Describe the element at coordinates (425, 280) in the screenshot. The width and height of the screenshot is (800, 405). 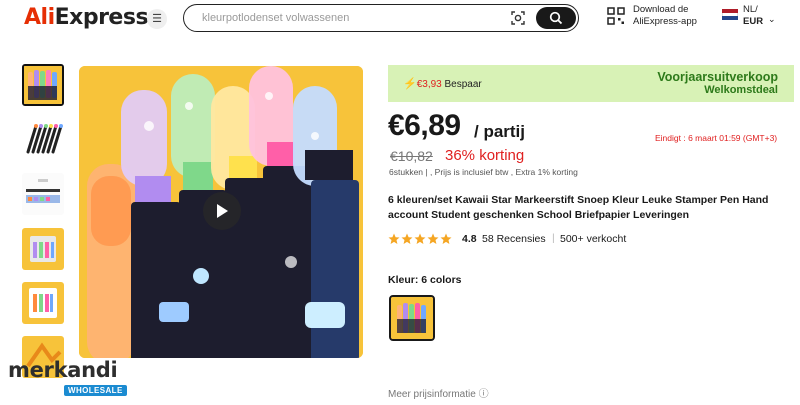
I see `color-label: Kleur: 6 colors` at that location.